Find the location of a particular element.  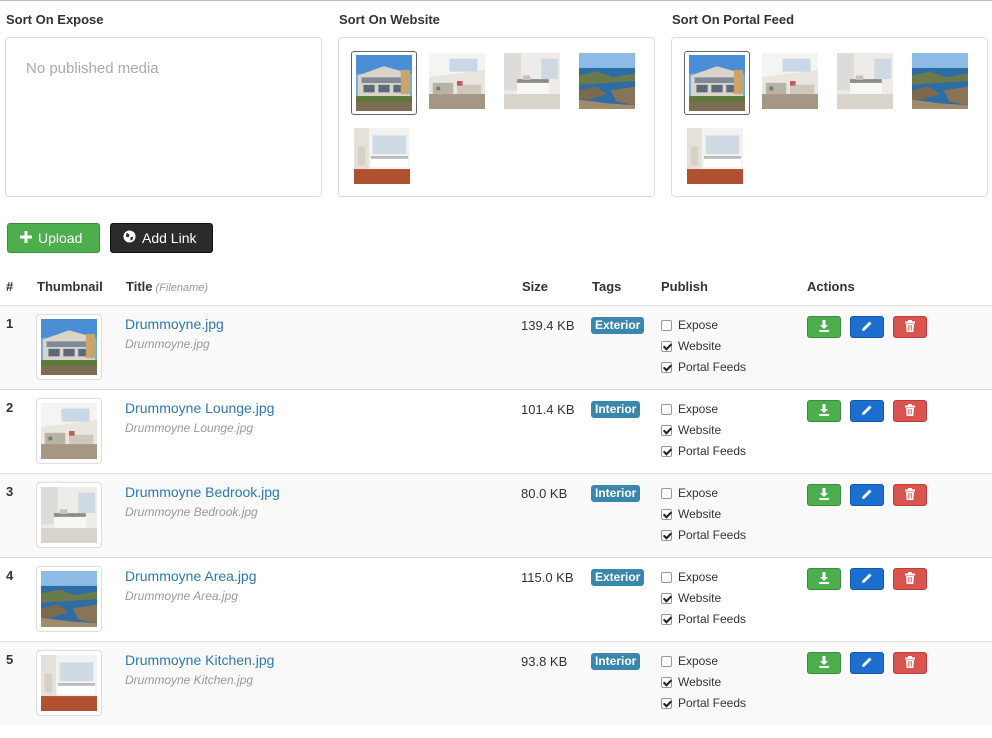

website-sort-panel is located at coordinates (496, 117).